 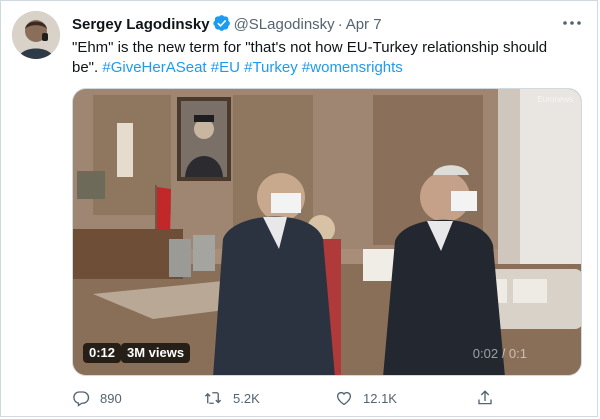 What do you see at coordinates (225, 67) in the screenshot?
I see `hashtag-link: #EU` at bounding box center [225, 67].